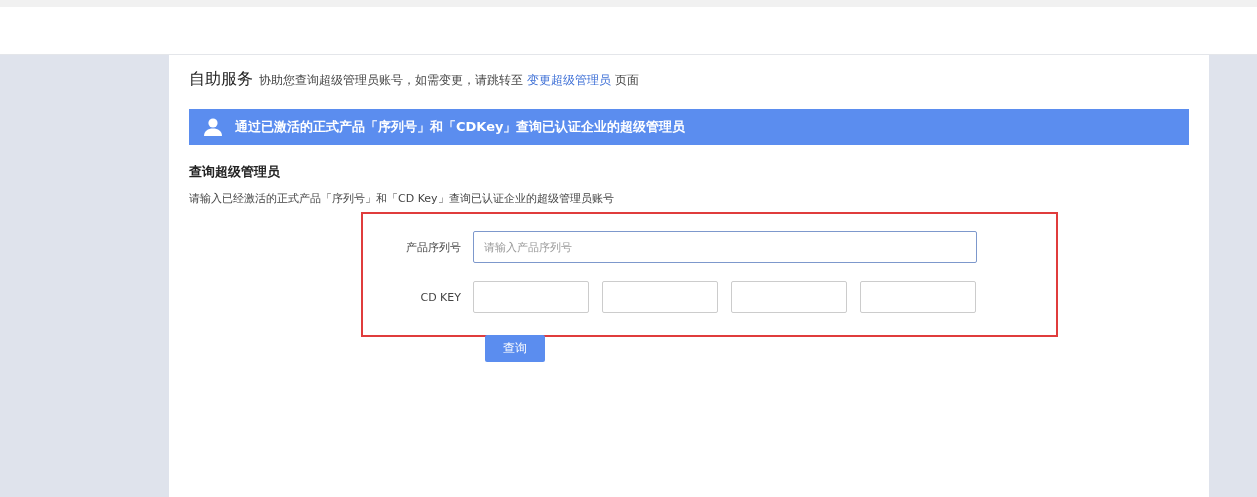 This screenshot has height=497, width=1257. I want to click on change-admin-link: 变更超级管理员, so click(568, 80).